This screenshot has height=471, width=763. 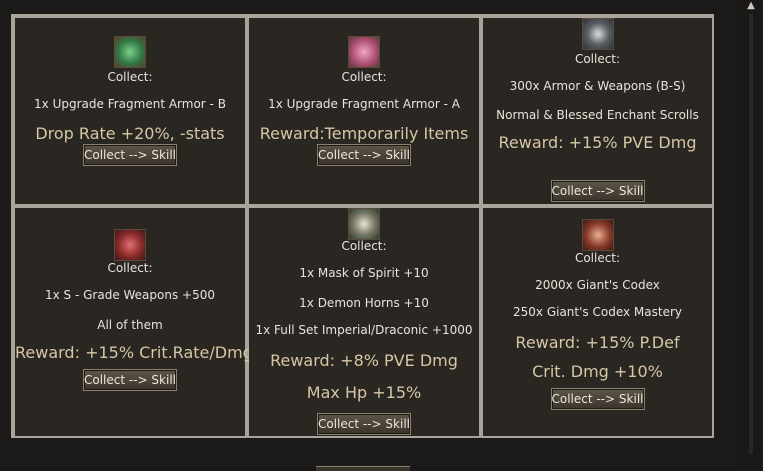 What do you see at coordinates (364, 52) in the screenshot?
I see `pink-crystal-icon` at bounding box center [364, 52].